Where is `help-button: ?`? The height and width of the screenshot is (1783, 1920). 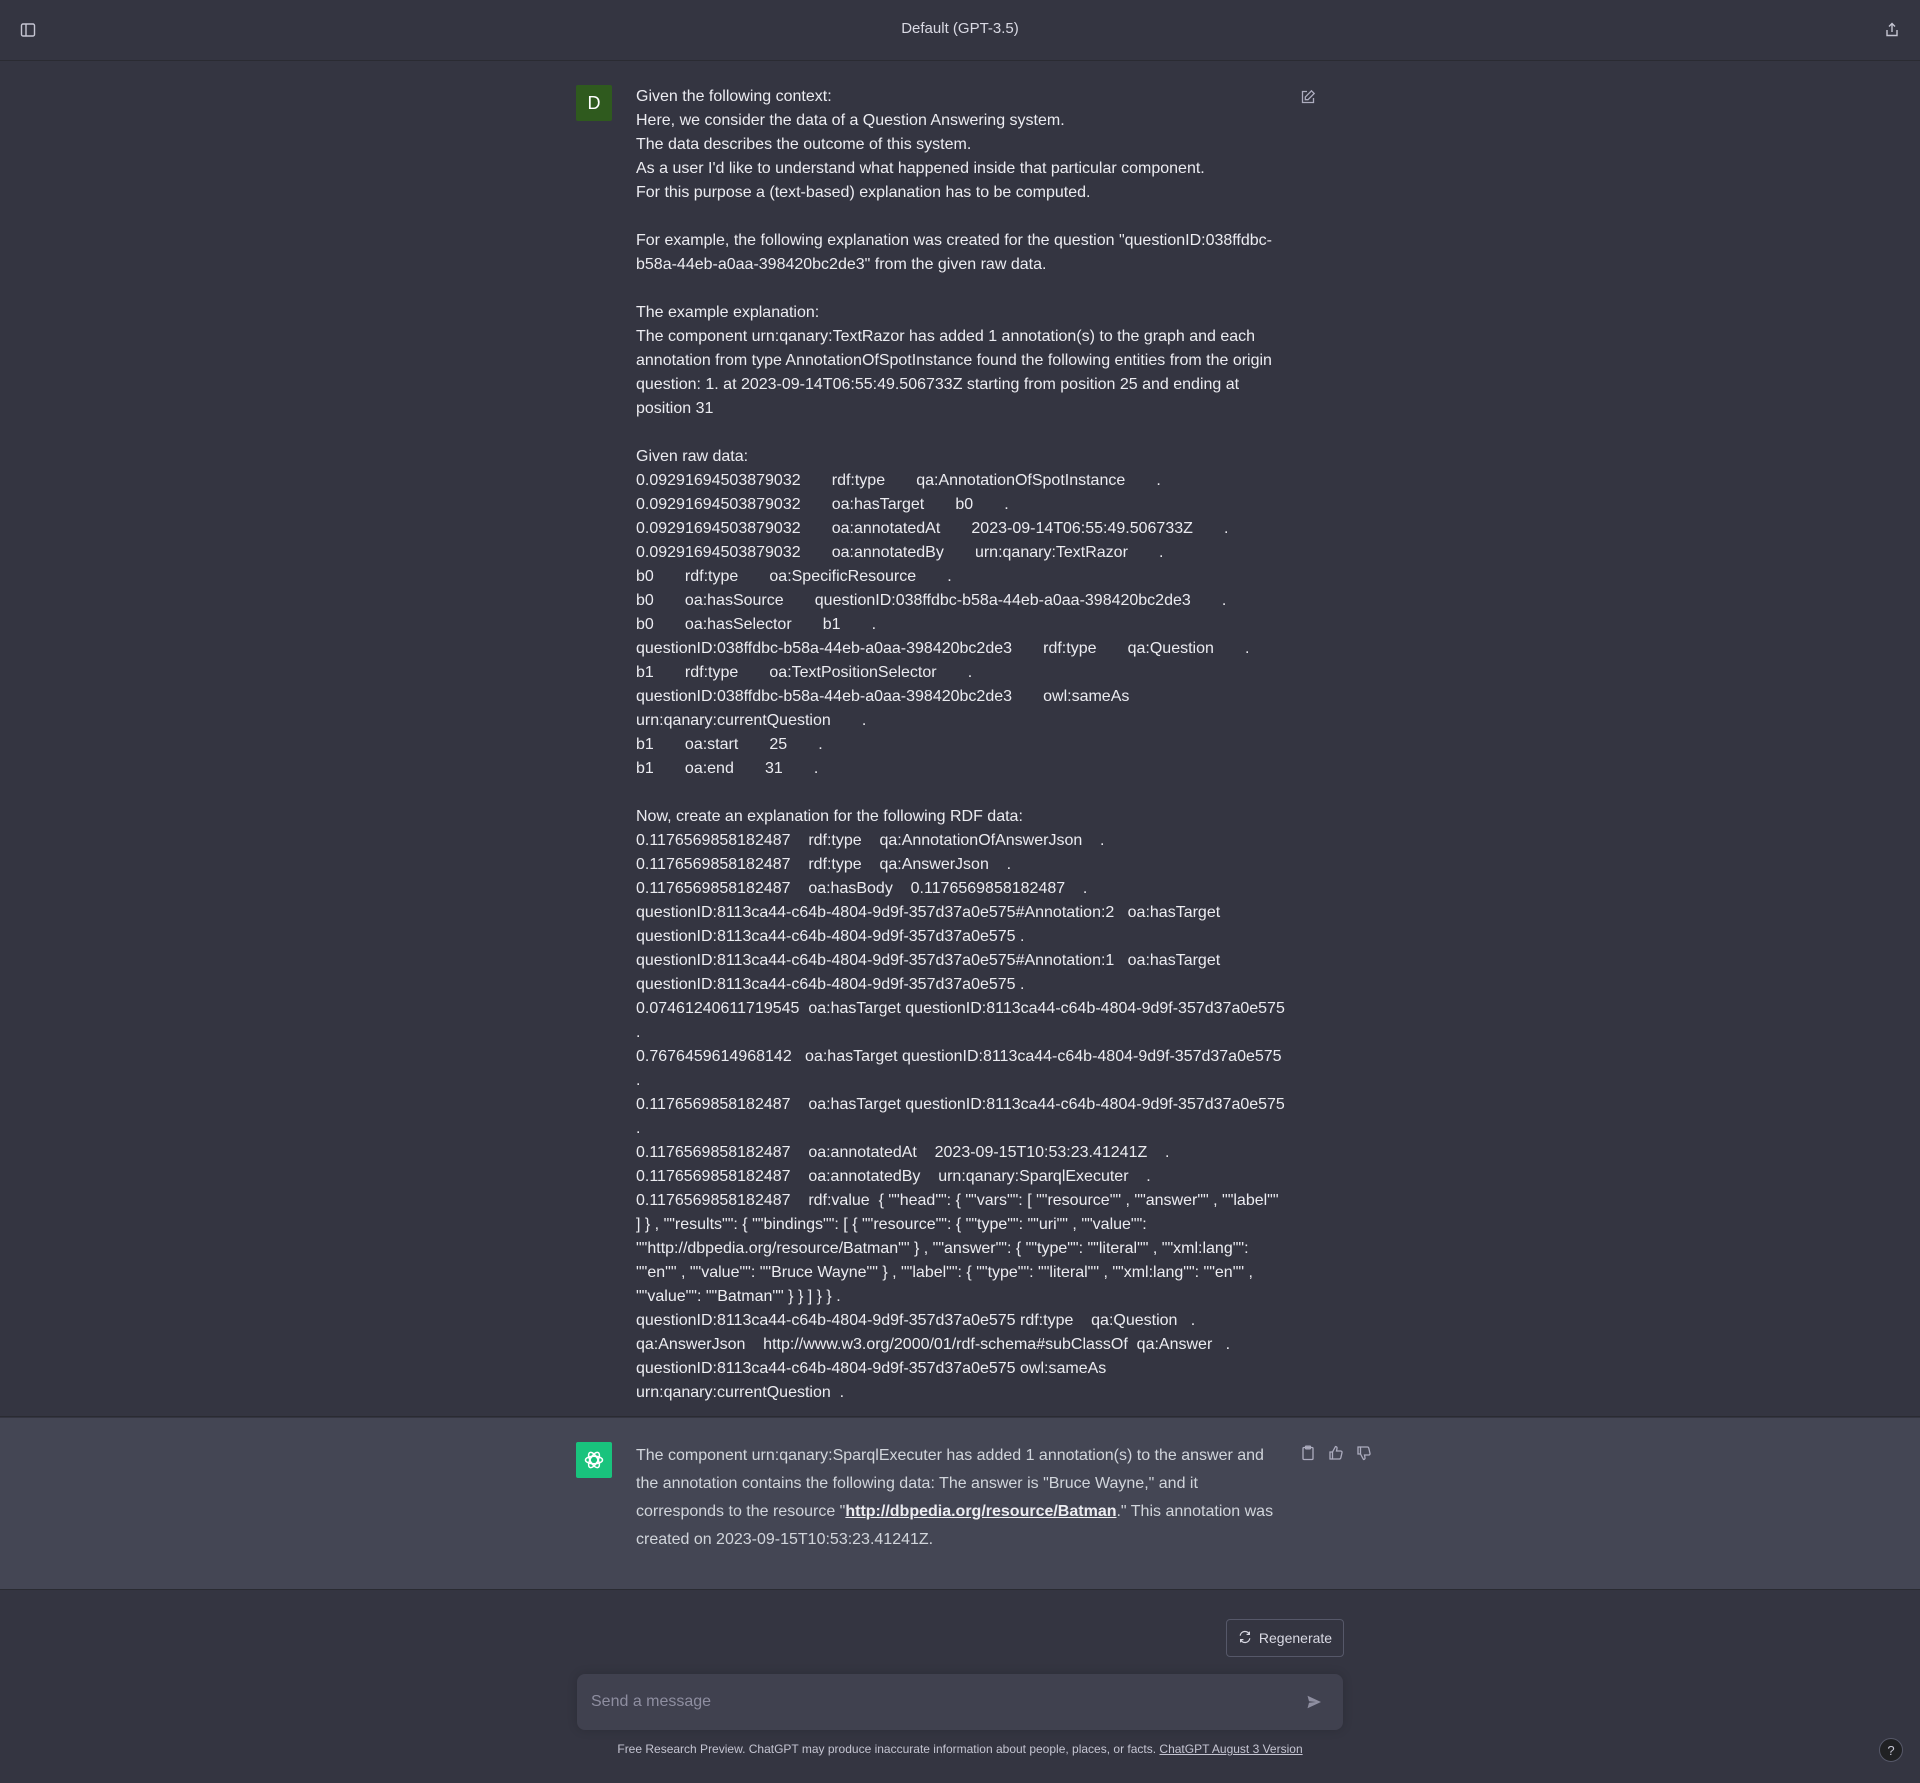
help-button: ? is located at coordinates (1891, 1750).